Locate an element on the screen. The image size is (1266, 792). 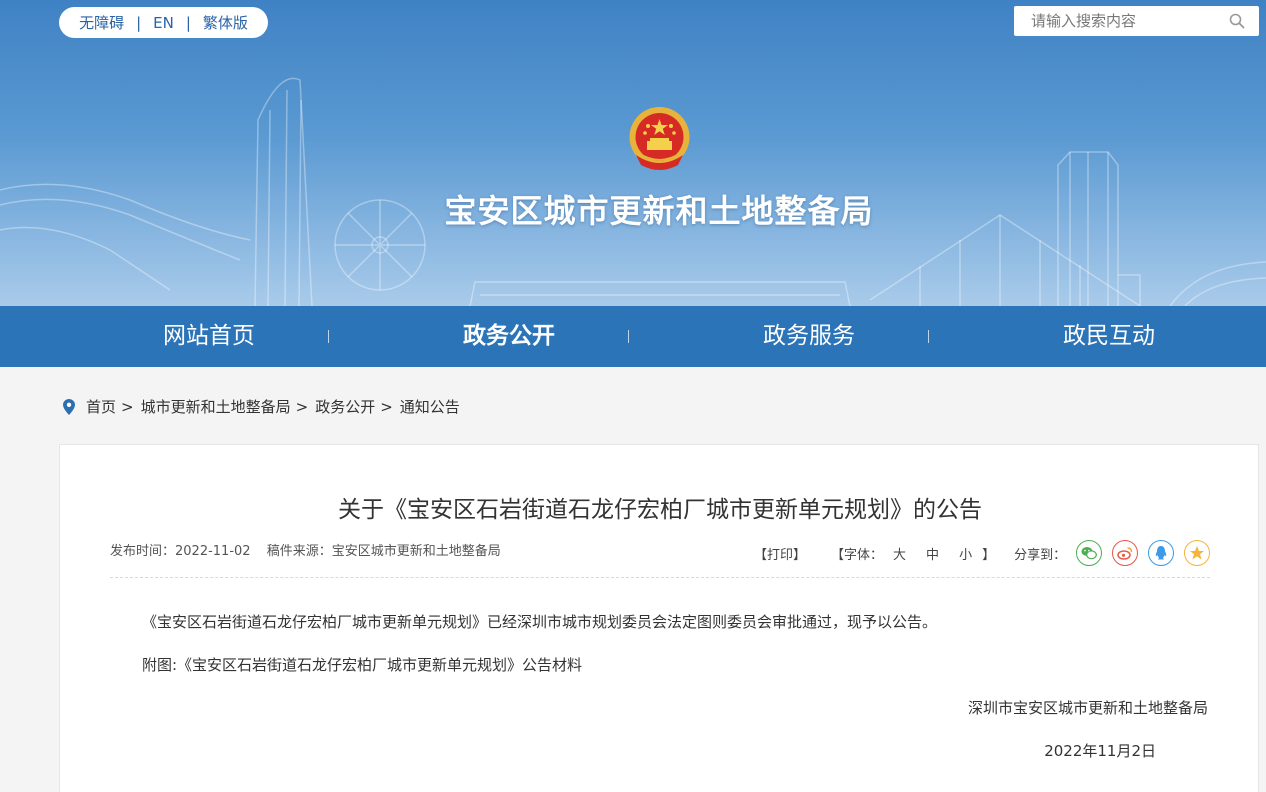
share-qq-button is located at coordinates (1161, 553).